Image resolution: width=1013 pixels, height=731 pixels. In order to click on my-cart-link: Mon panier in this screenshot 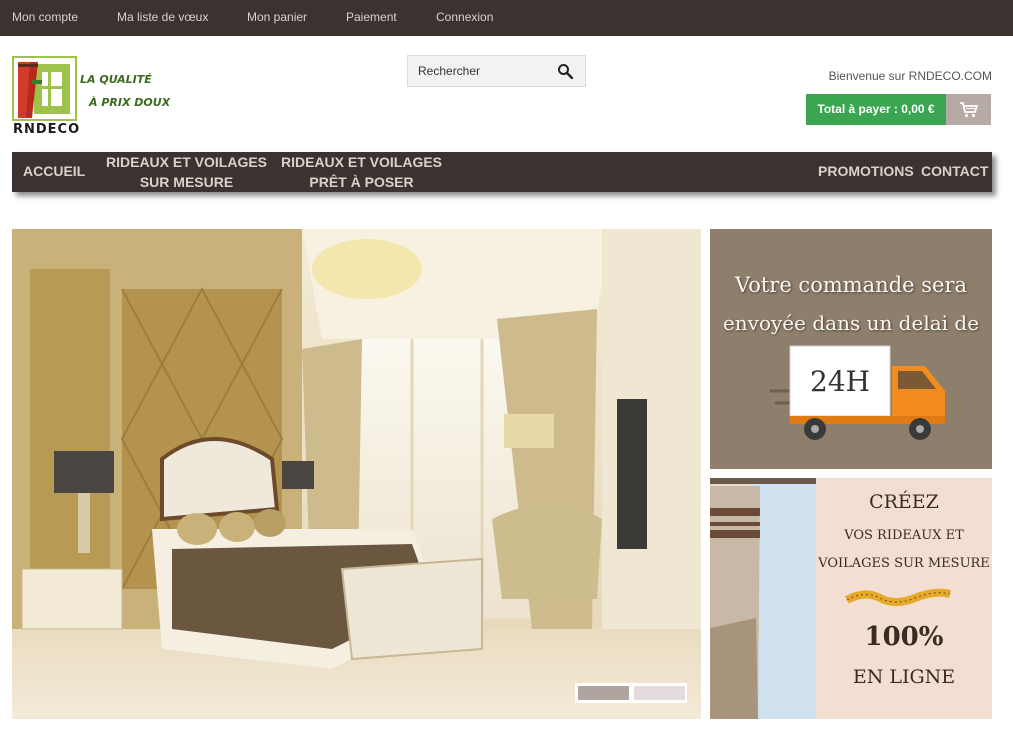, I will do `click(277, 17)`.